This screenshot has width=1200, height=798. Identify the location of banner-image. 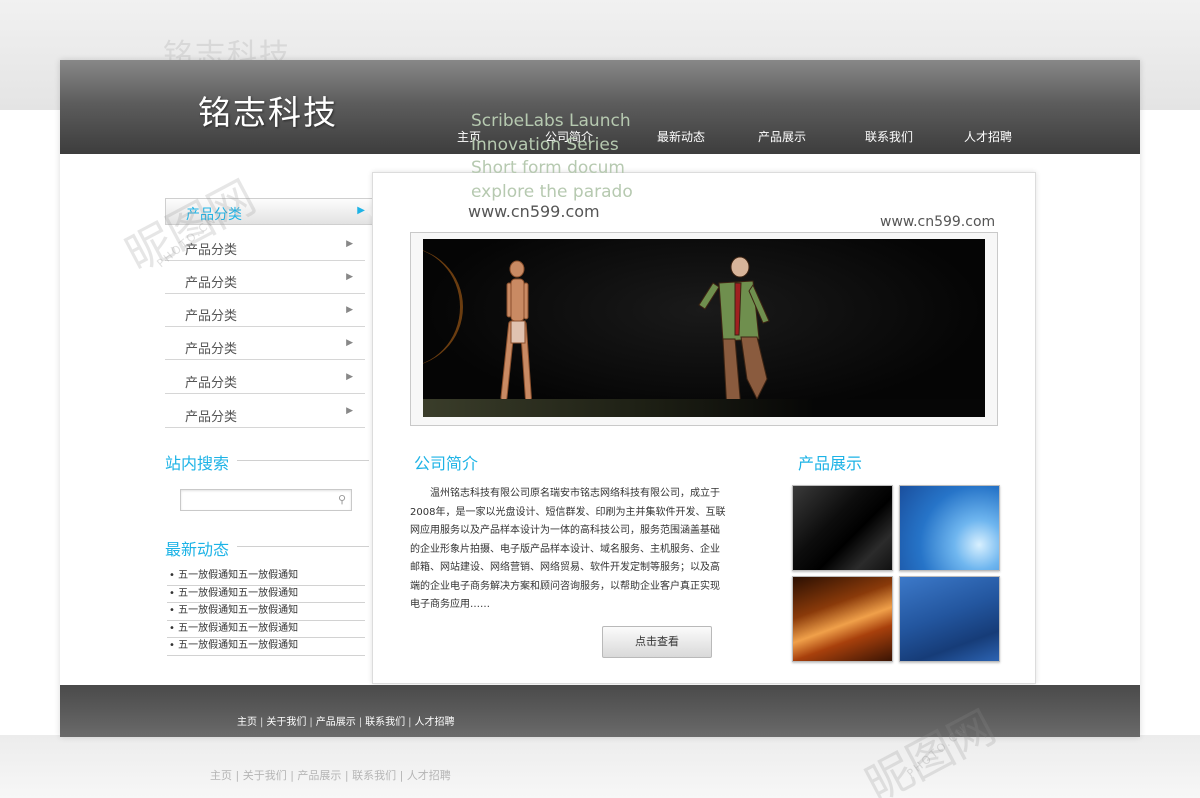
(704, 328).